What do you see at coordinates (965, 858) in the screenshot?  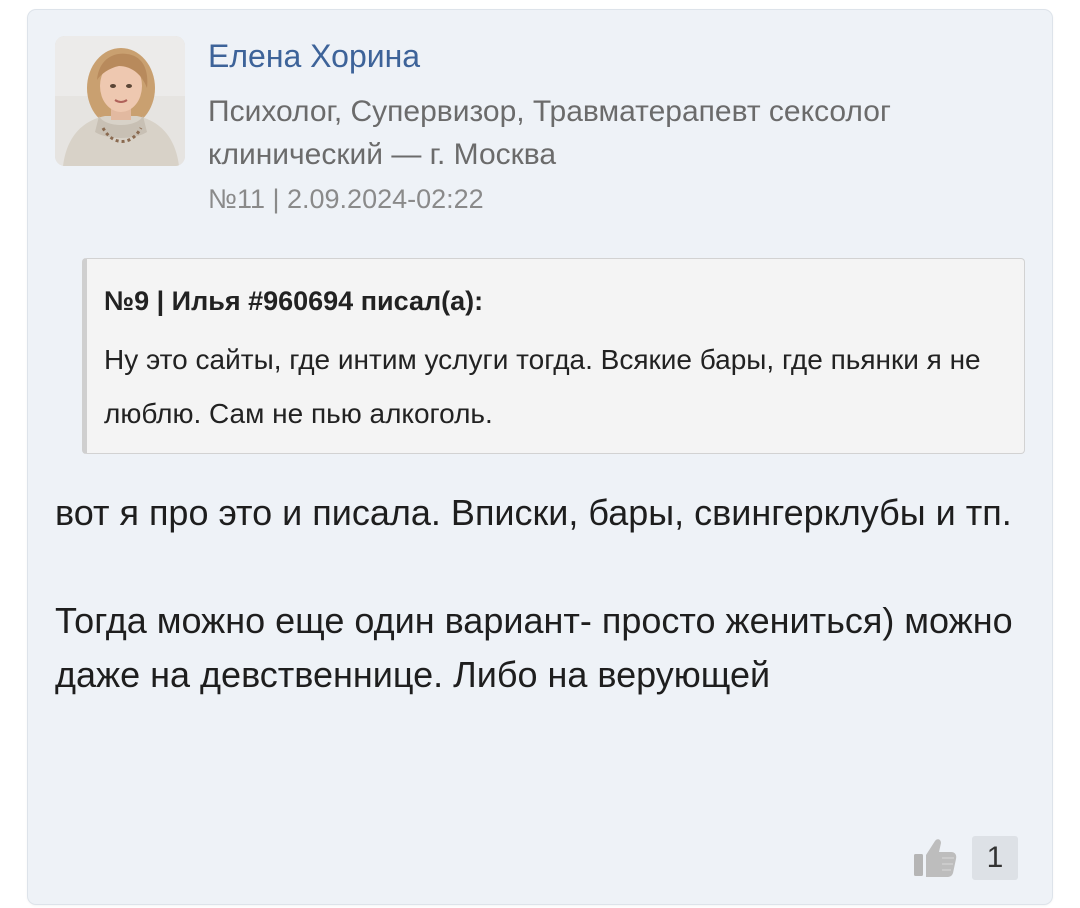 I see `like-area: 1` at bounding box center [965, 858].